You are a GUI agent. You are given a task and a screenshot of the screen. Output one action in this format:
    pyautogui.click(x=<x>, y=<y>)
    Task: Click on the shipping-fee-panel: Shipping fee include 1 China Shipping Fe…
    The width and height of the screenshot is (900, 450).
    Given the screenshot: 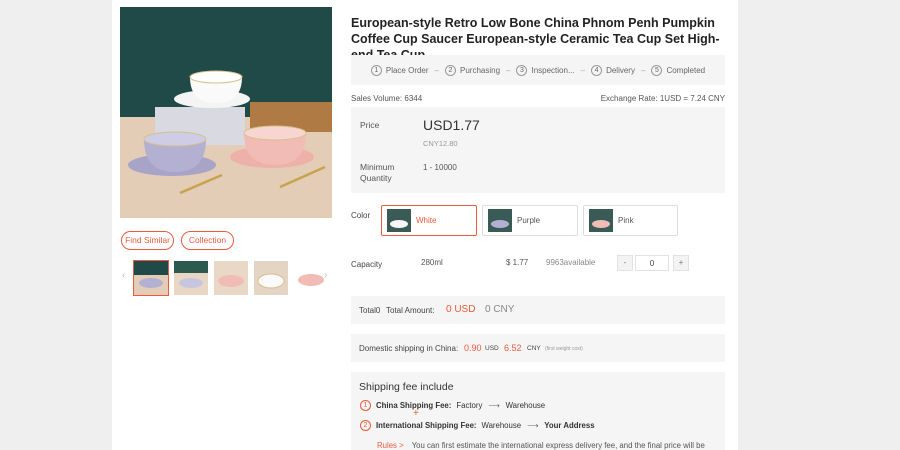 What is the action you would take?
    pyautogui.click(x=538, y=411)
    